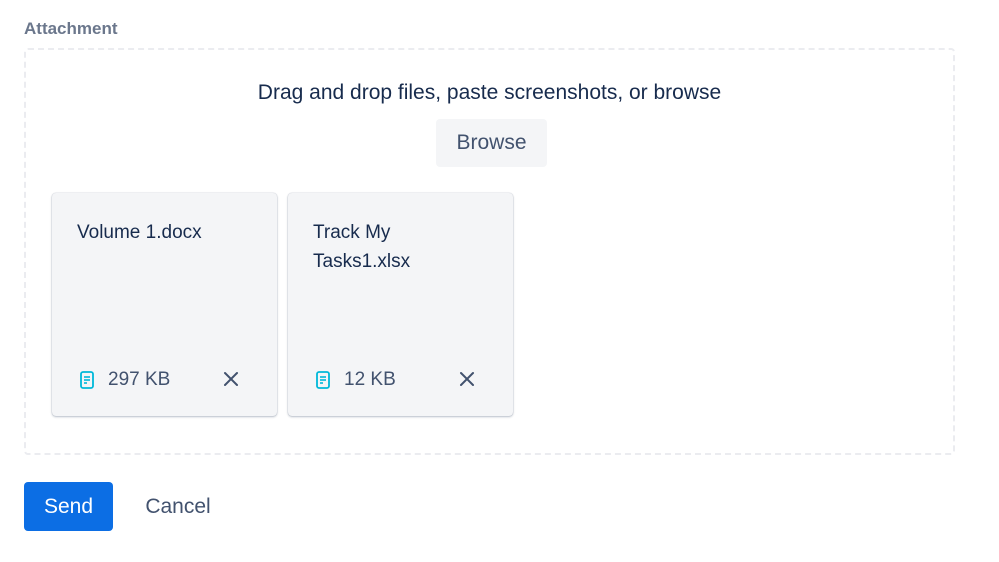 This screenshot has width=999, height=562. I want to click on file-name: Volume 1.docx, so click(139, 232).